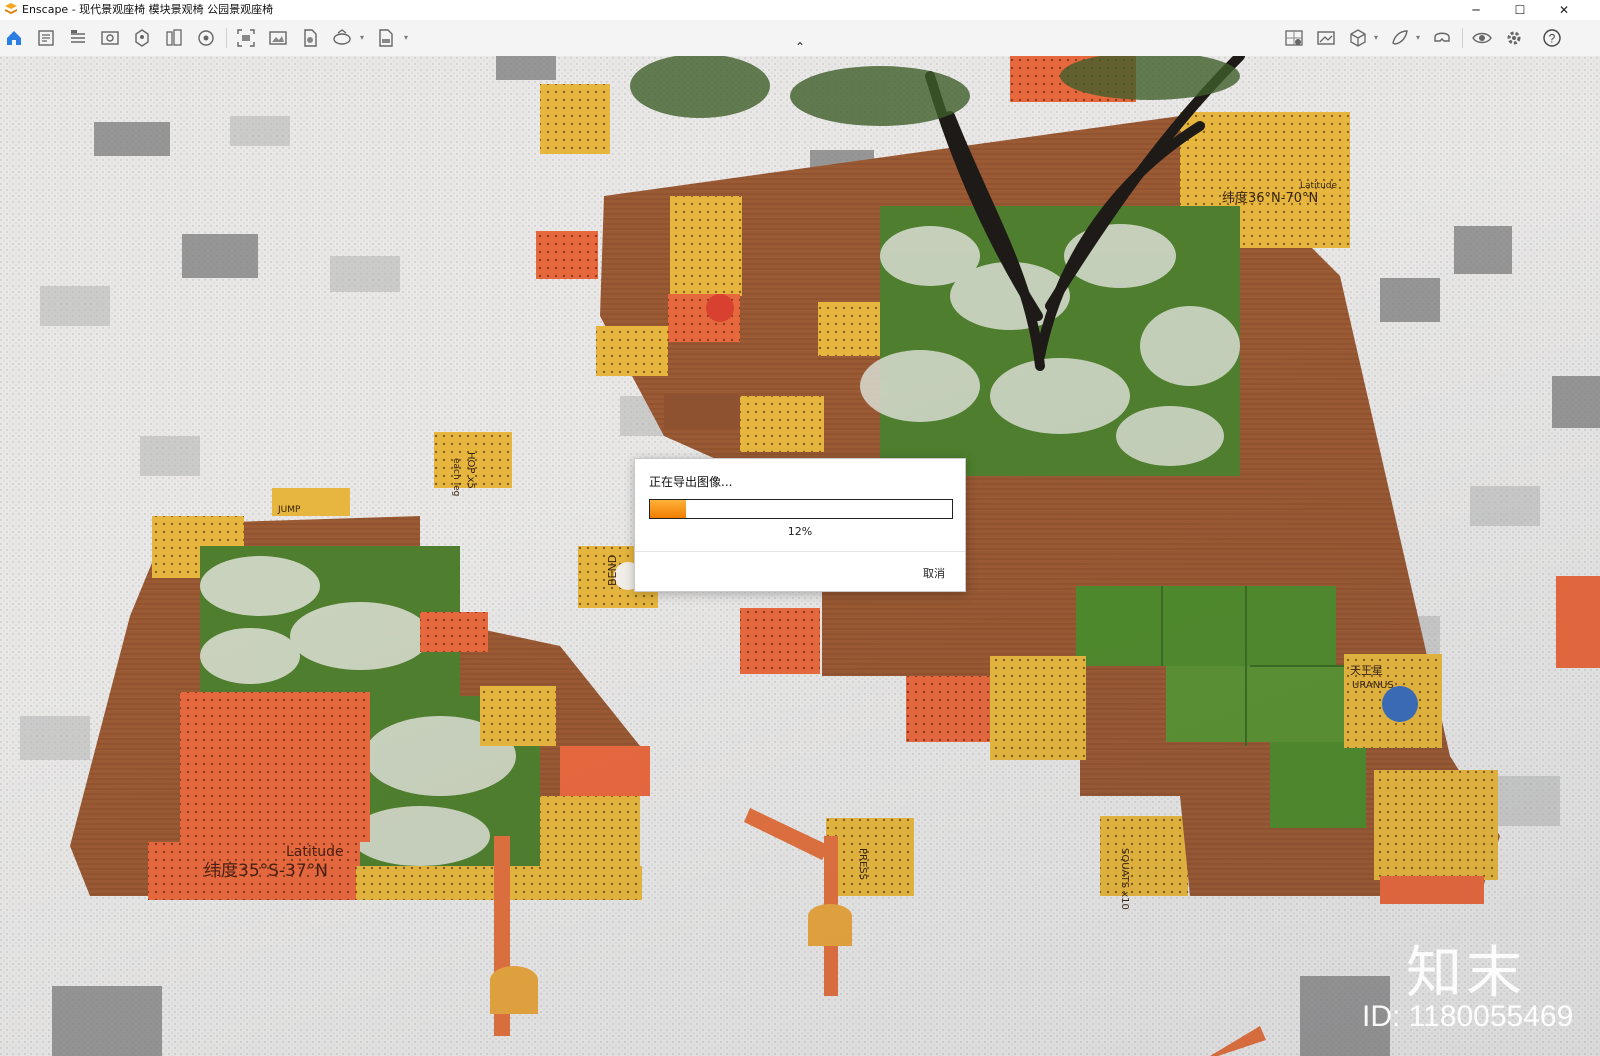  What do you see at coordinates (1366, 670) in the screenshot?
I see `uranus-cn-label: 天王星` at bounding box center [1366, 670].